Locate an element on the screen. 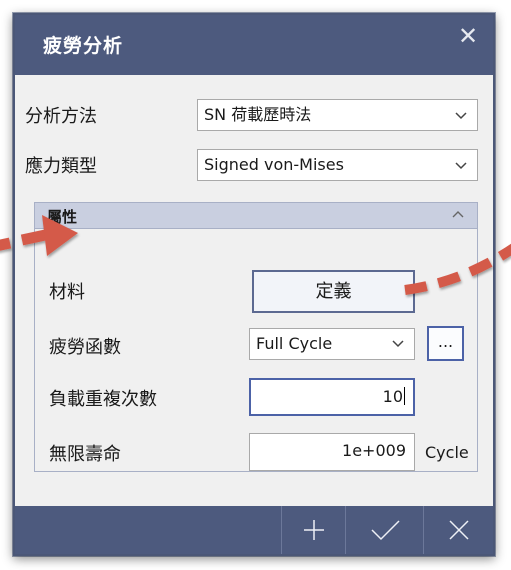  chevron-up-icon is located at coordinates (458, 215).